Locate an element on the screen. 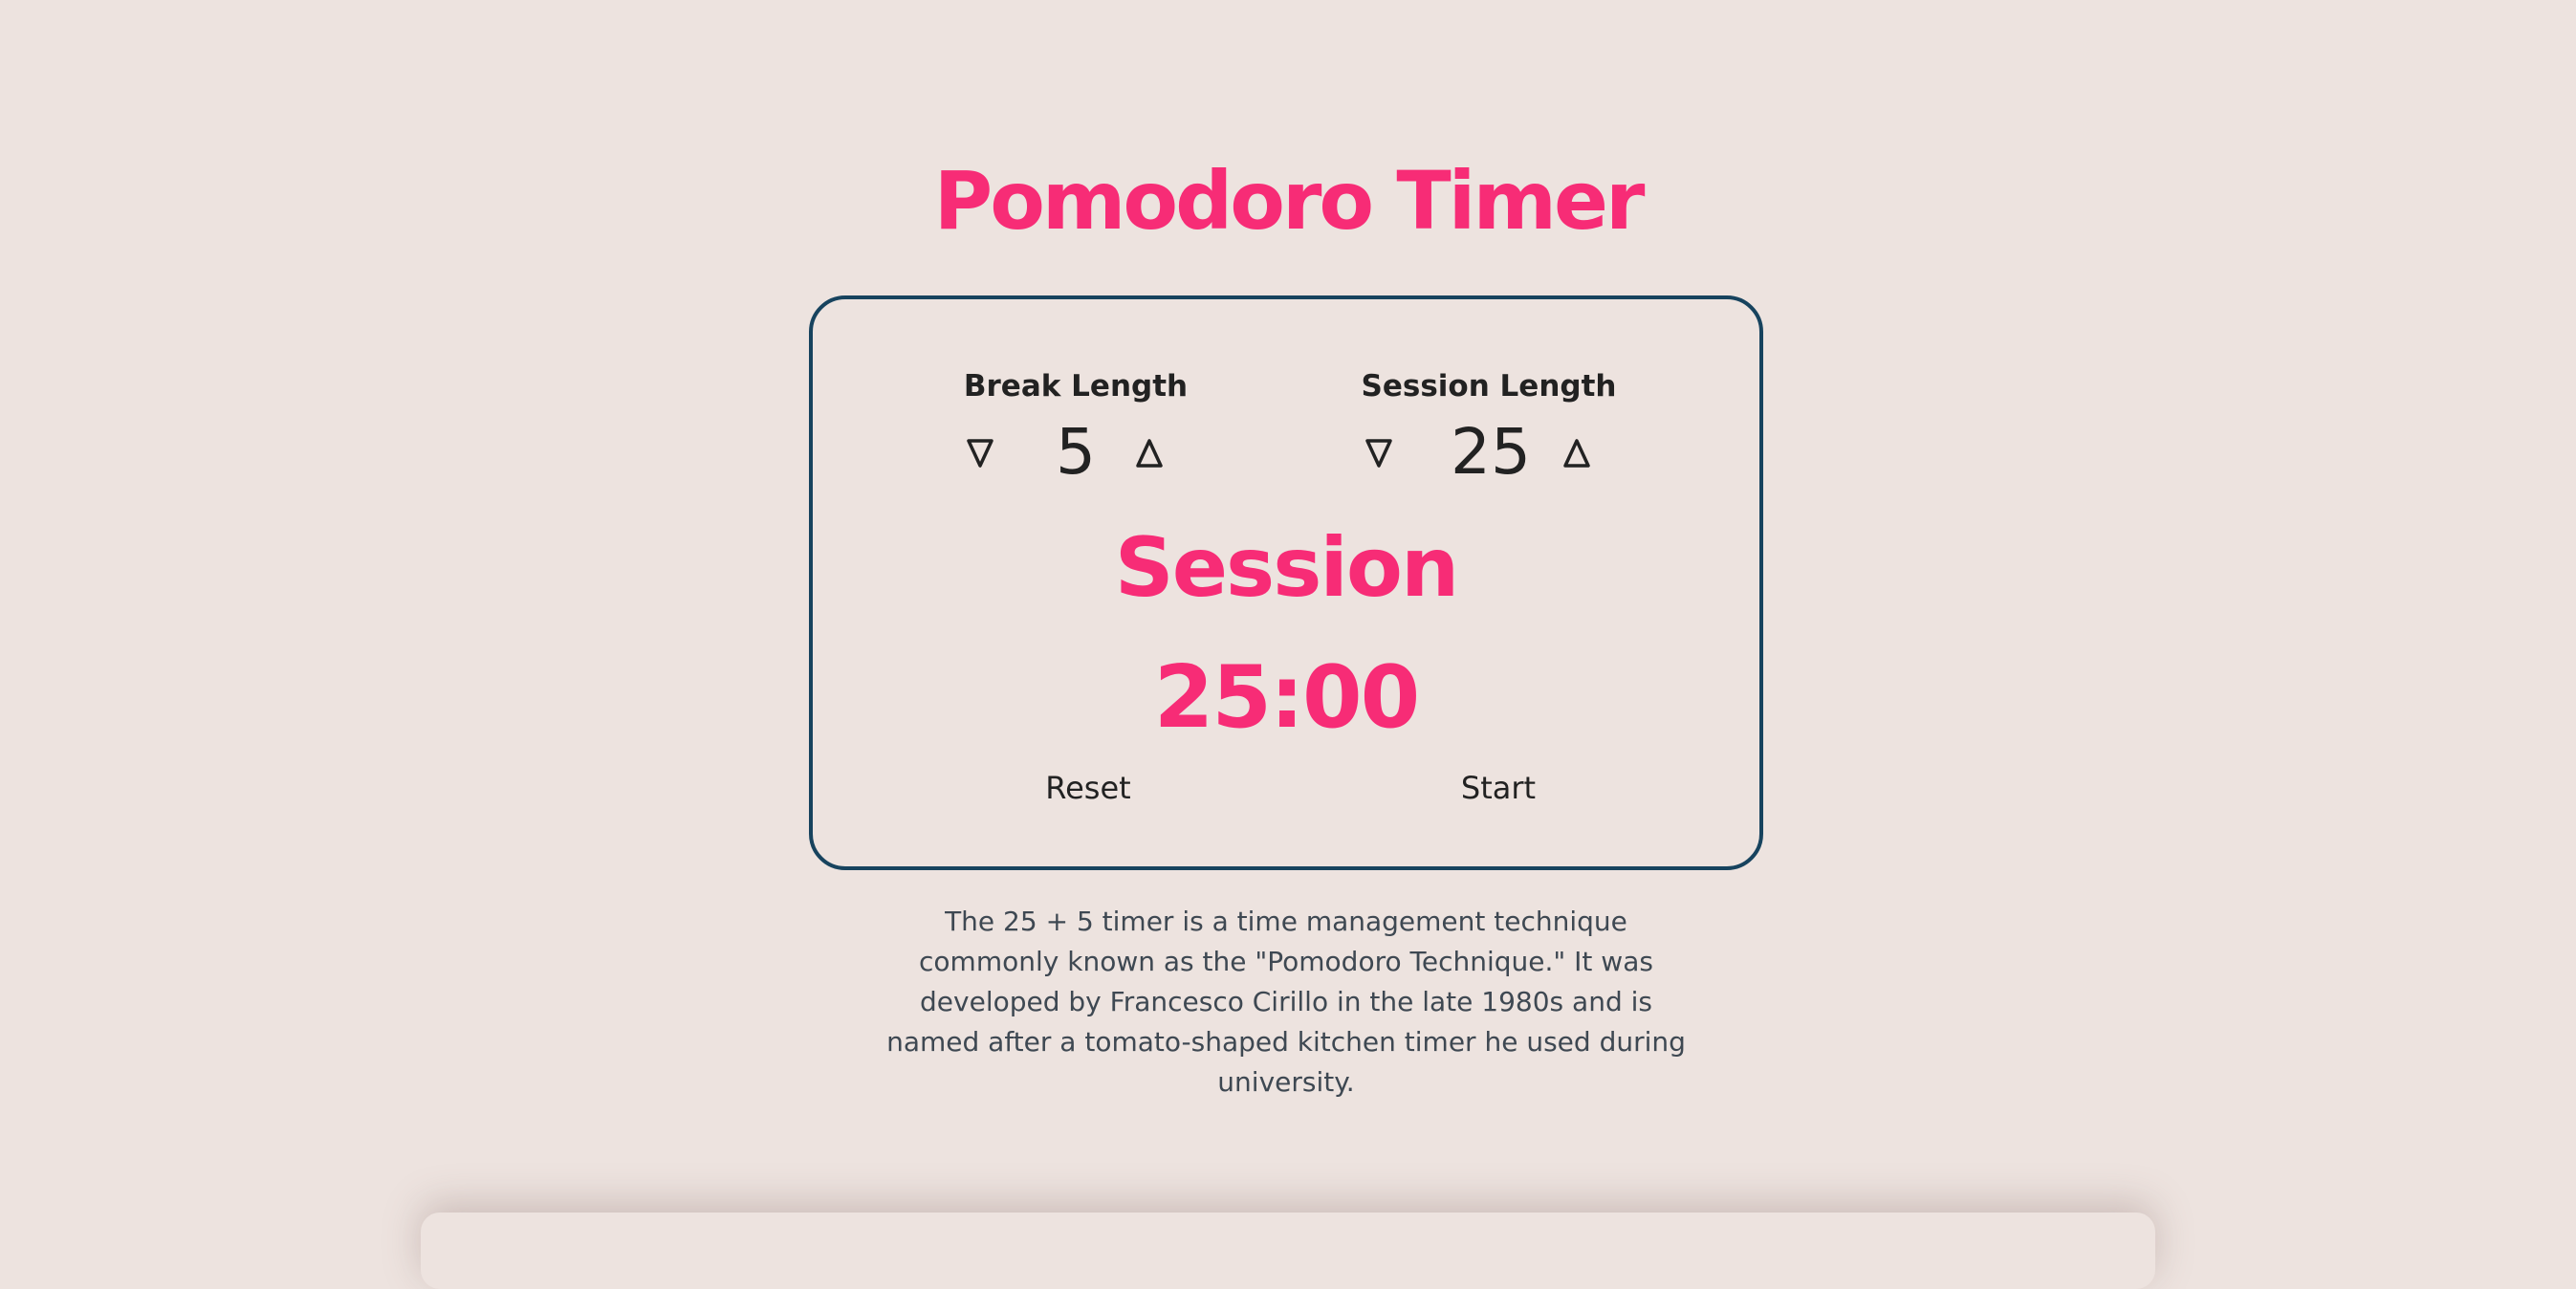  break-length-label: Break Length is located at coordinates (1076, 386).